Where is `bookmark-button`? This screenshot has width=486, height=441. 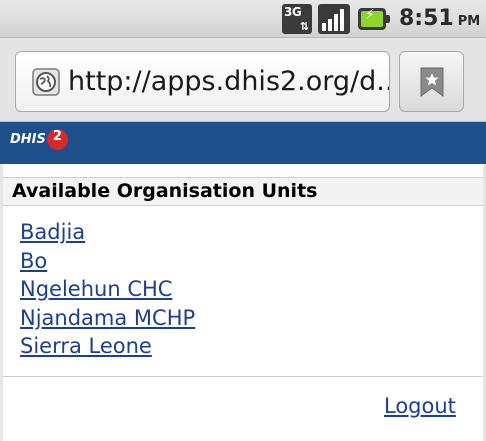 bookmark-button is located at coordinates (431, 81).